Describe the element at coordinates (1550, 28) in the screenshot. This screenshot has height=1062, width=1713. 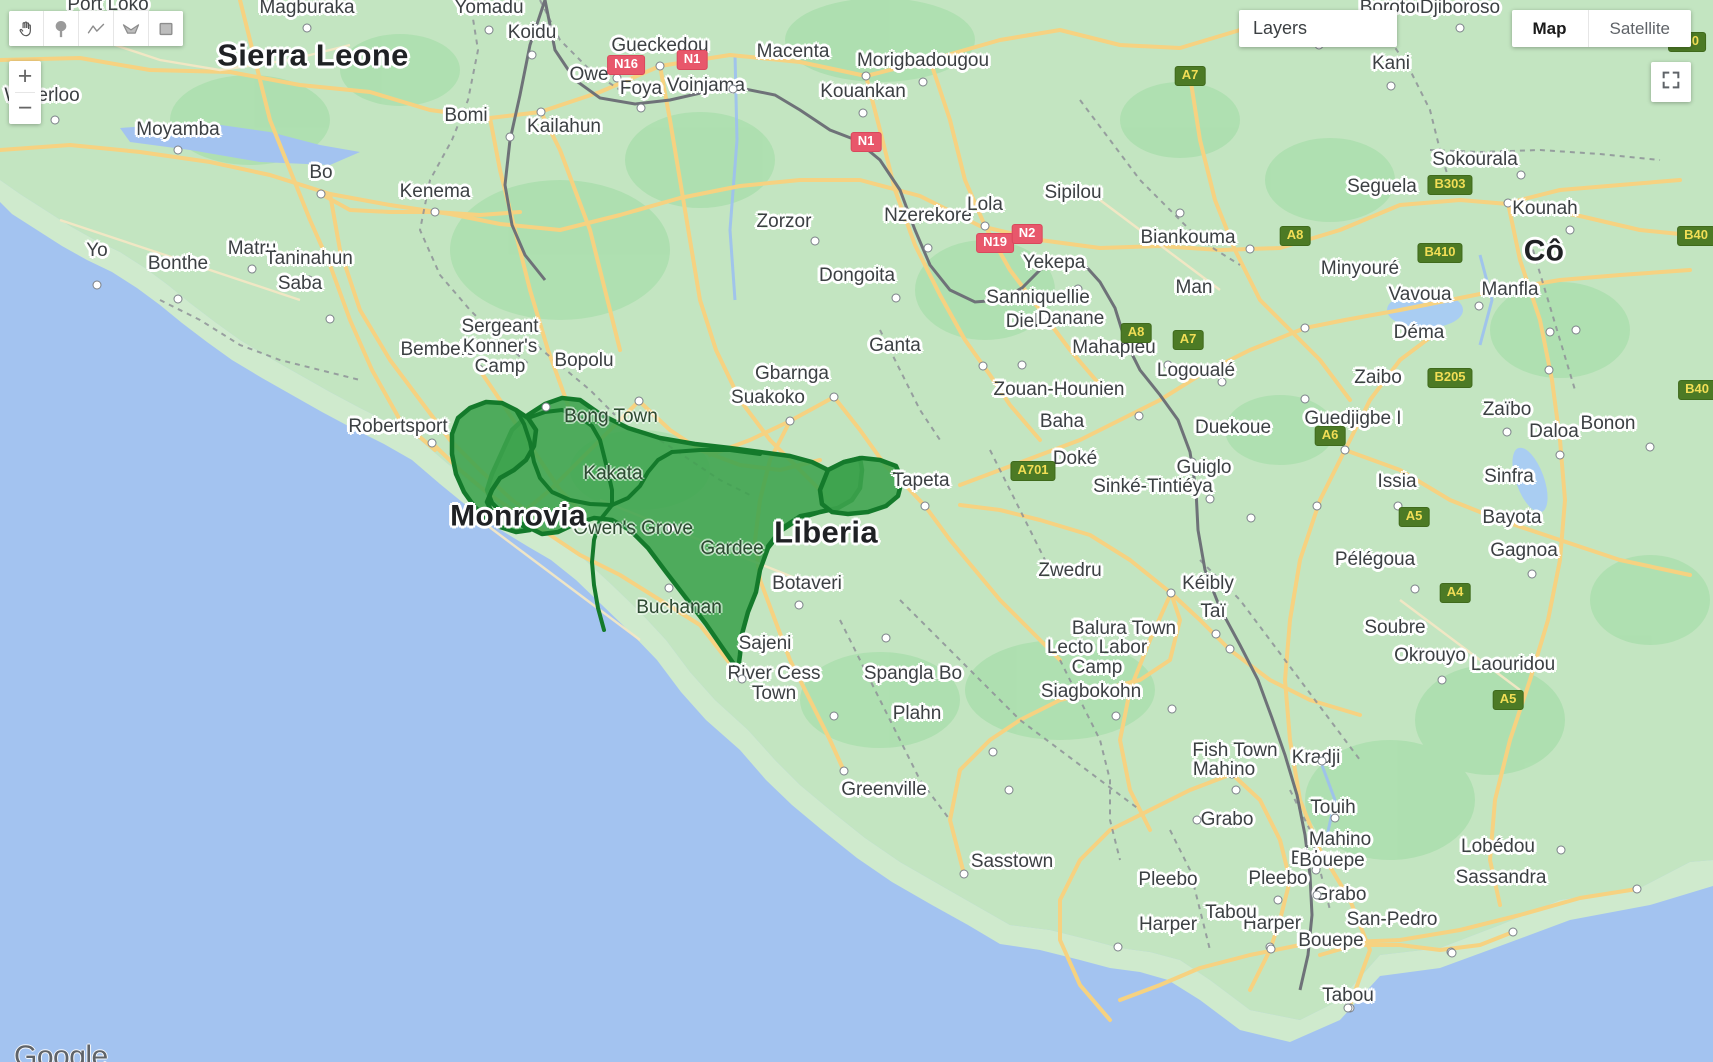
I see `map-type-map-button: Map` at that location.